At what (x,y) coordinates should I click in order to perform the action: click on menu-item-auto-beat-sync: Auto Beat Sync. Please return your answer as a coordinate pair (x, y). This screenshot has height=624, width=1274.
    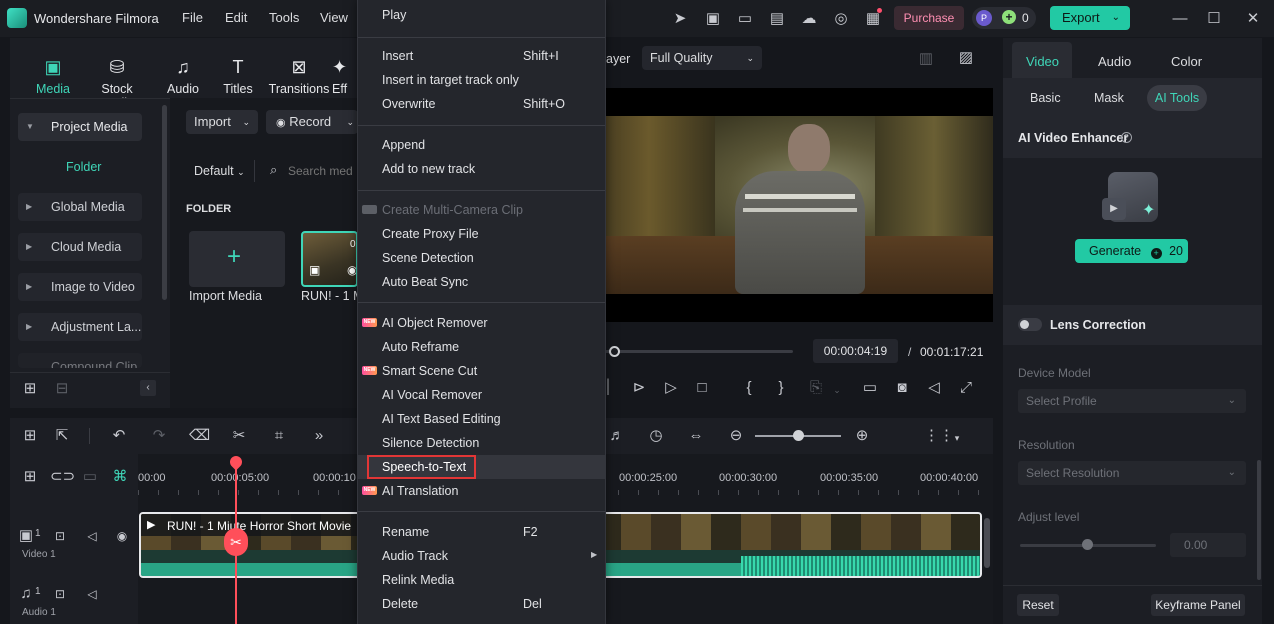
    Looking at the image, I should click on (425, 282).